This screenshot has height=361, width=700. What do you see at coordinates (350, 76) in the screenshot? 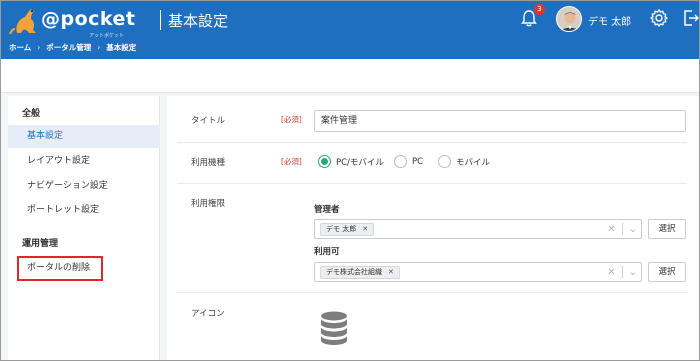
I see `toolbar-band` at bounding box center [350, 76].